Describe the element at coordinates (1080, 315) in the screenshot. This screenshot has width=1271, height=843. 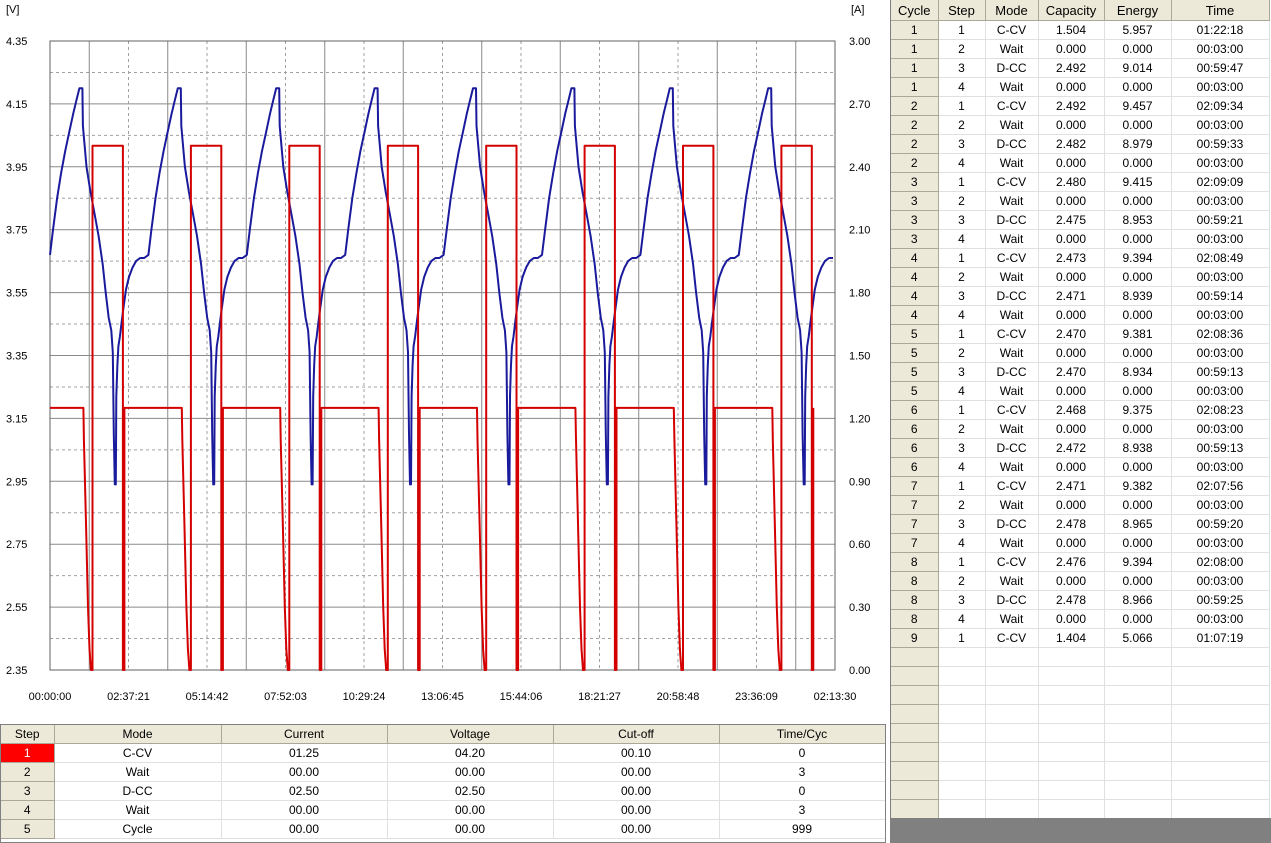
I see `log-row: 4 4 Wait 0.000 0.000 00:03:00` at that location.